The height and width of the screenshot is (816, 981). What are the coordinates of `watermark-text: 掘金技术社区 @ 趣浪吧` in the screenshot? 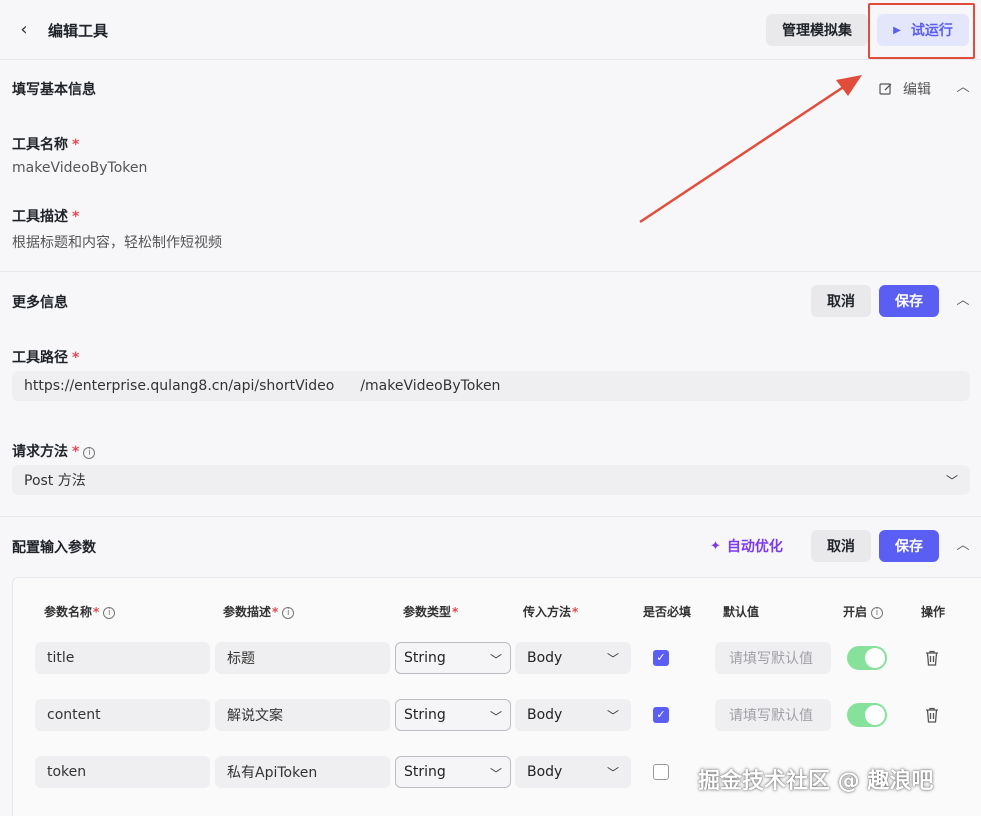 It's located at (816, 781).